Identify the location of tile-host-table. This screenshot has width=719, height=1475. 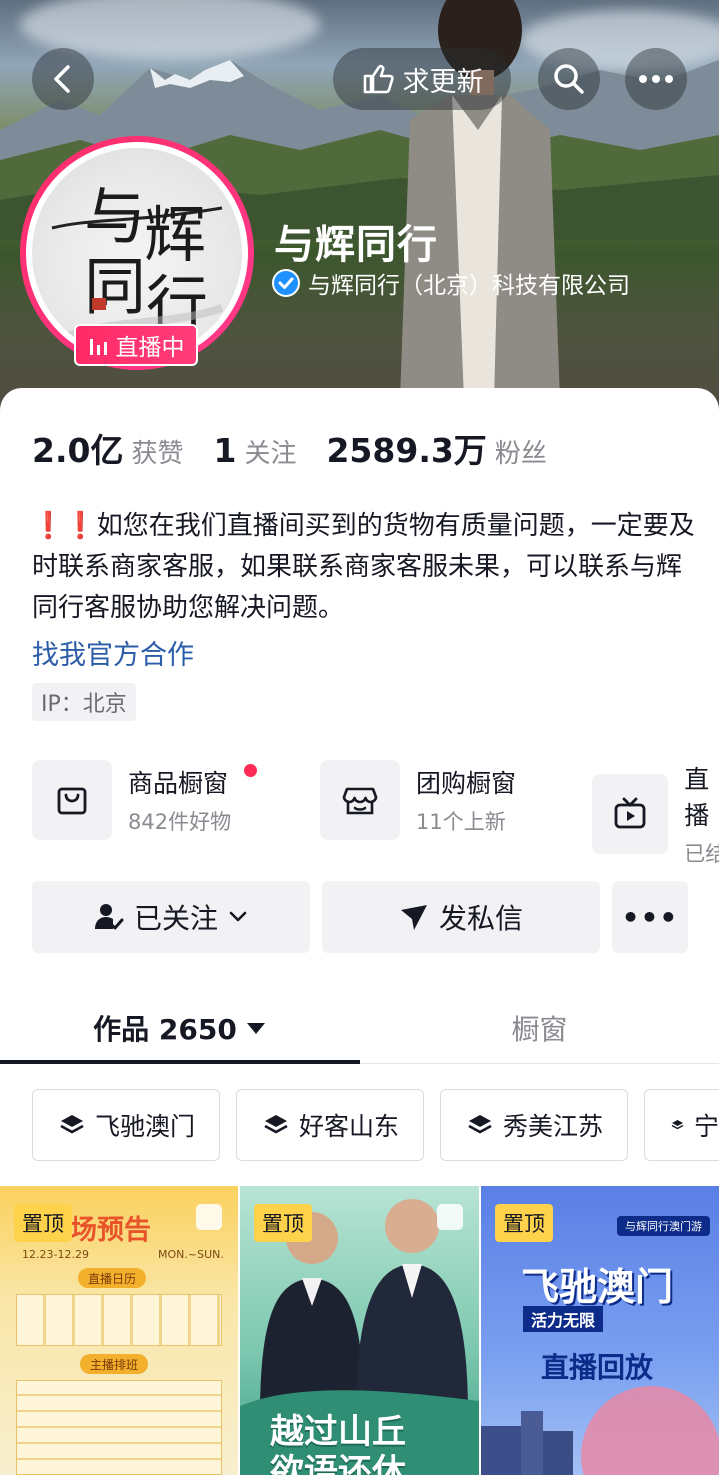
(119, 1427).